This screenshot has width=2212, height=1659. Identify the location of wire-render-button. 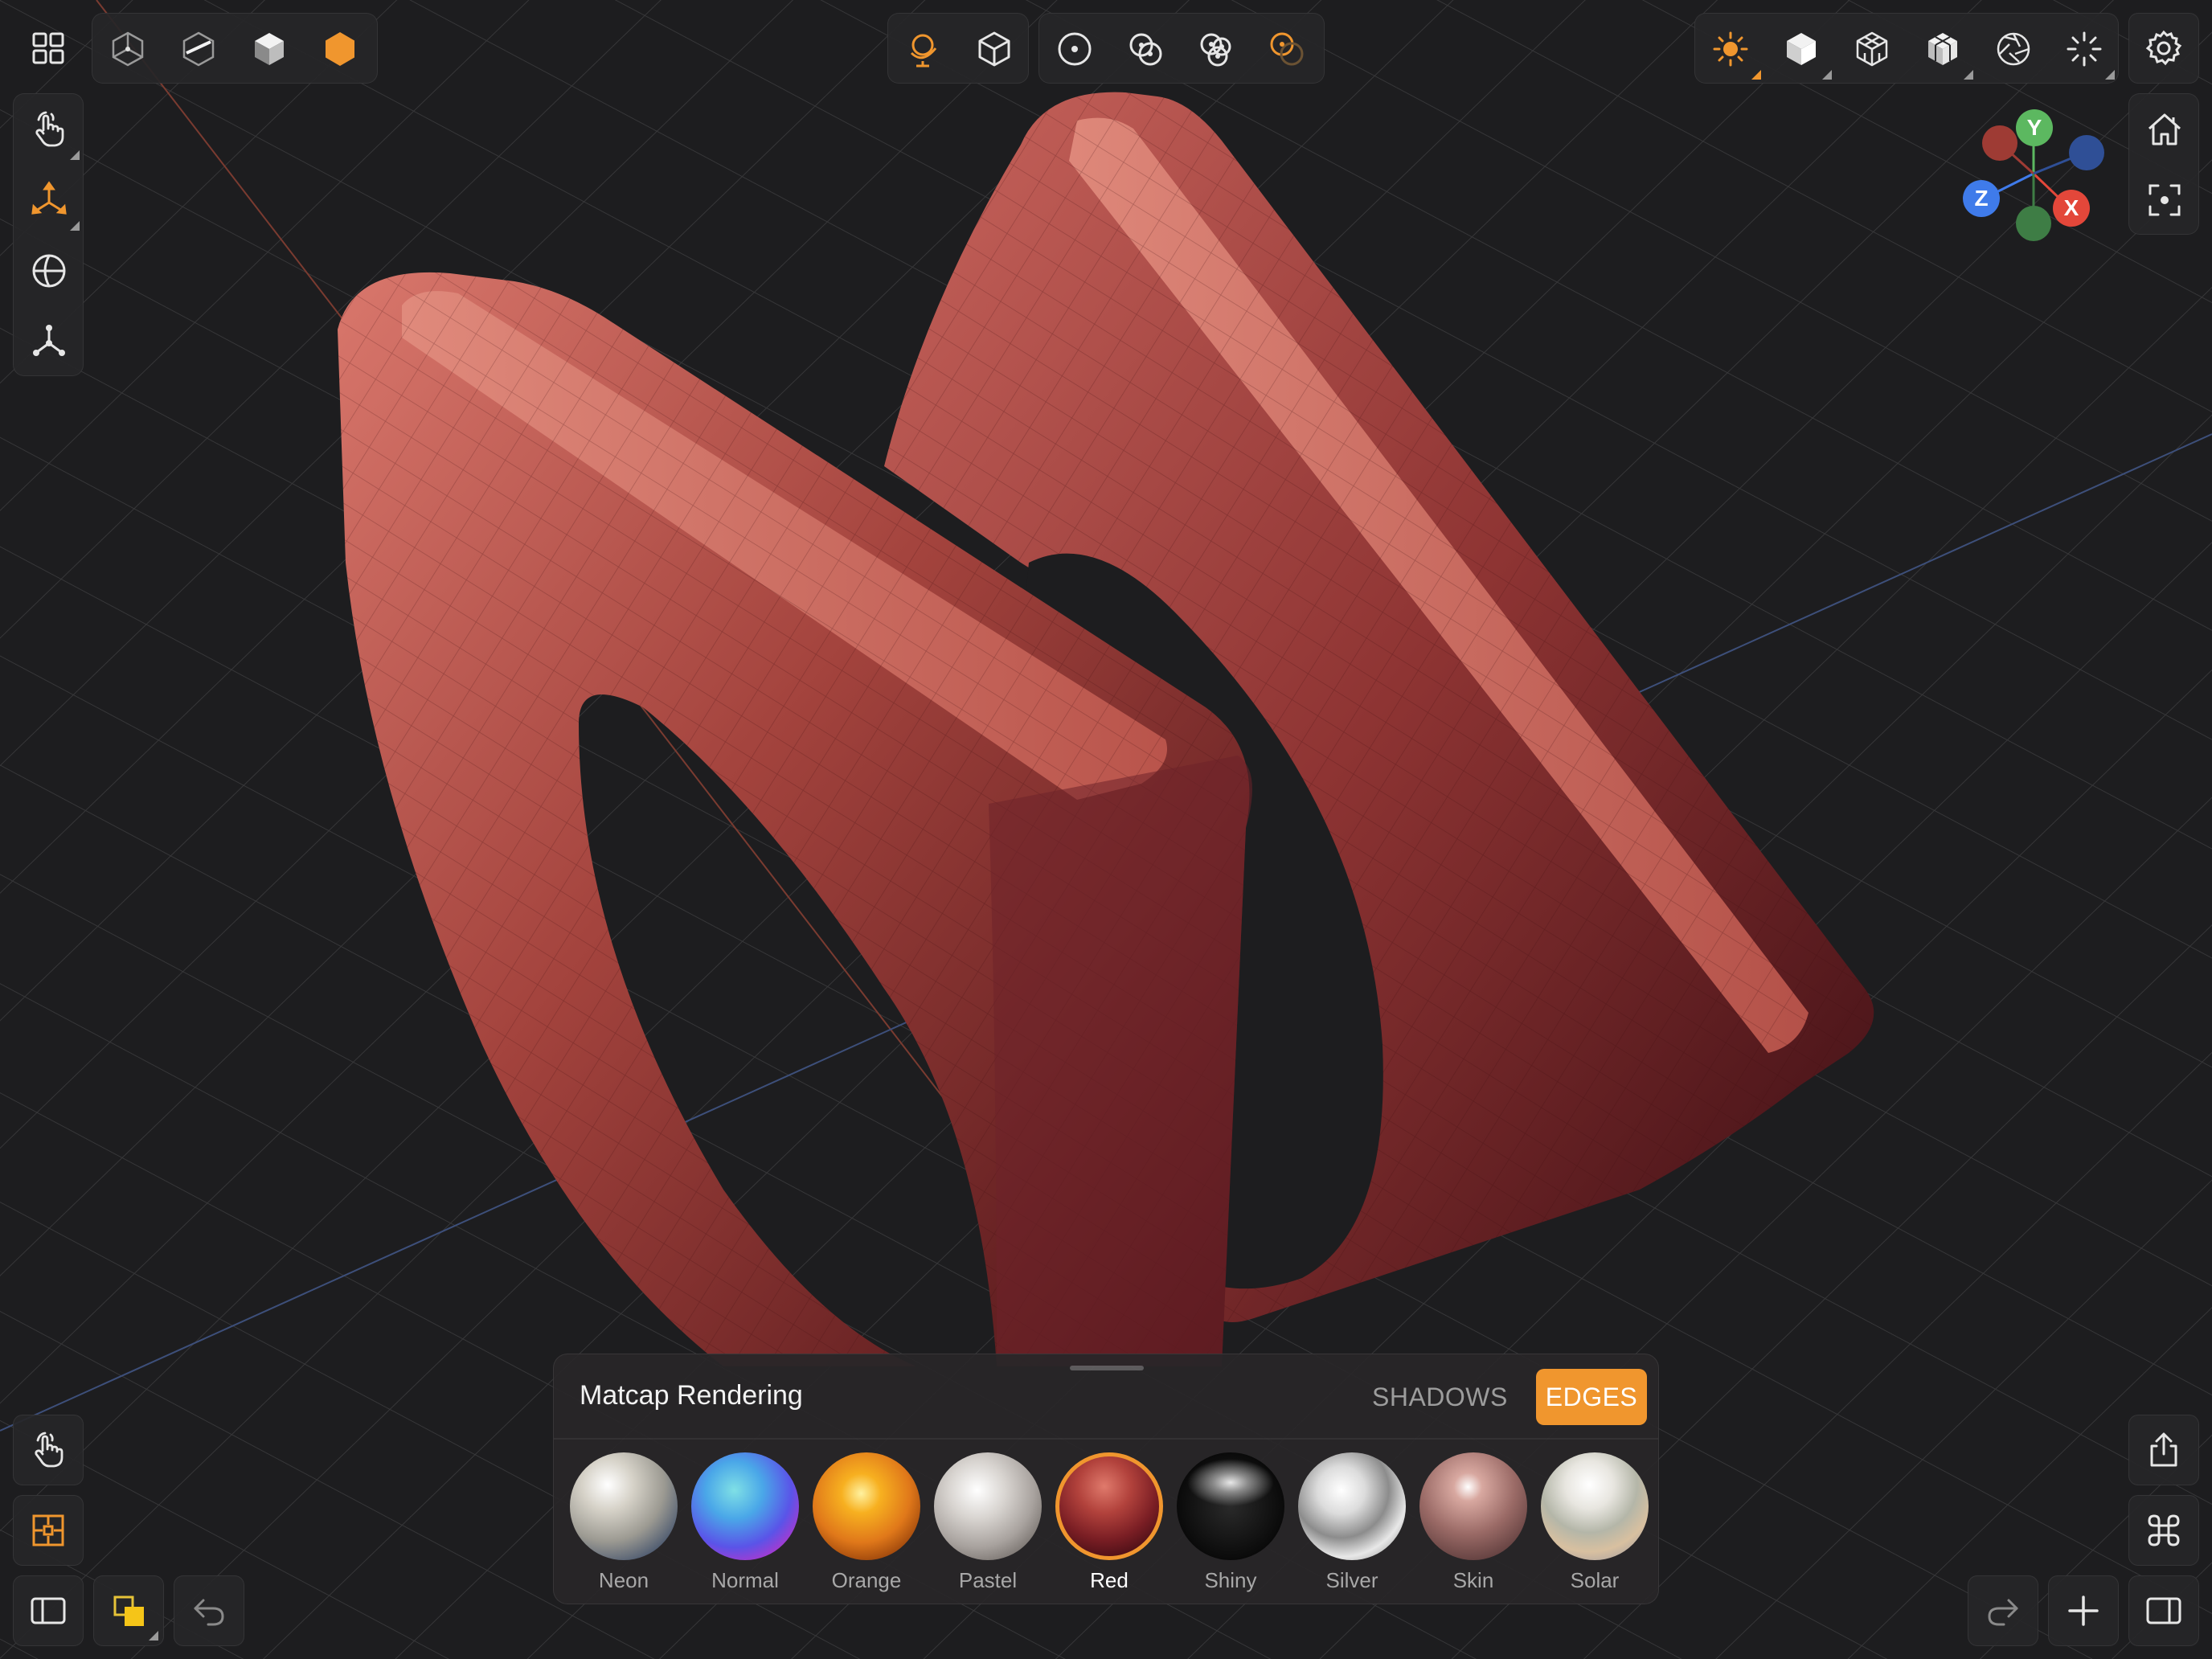
(1872, 49).